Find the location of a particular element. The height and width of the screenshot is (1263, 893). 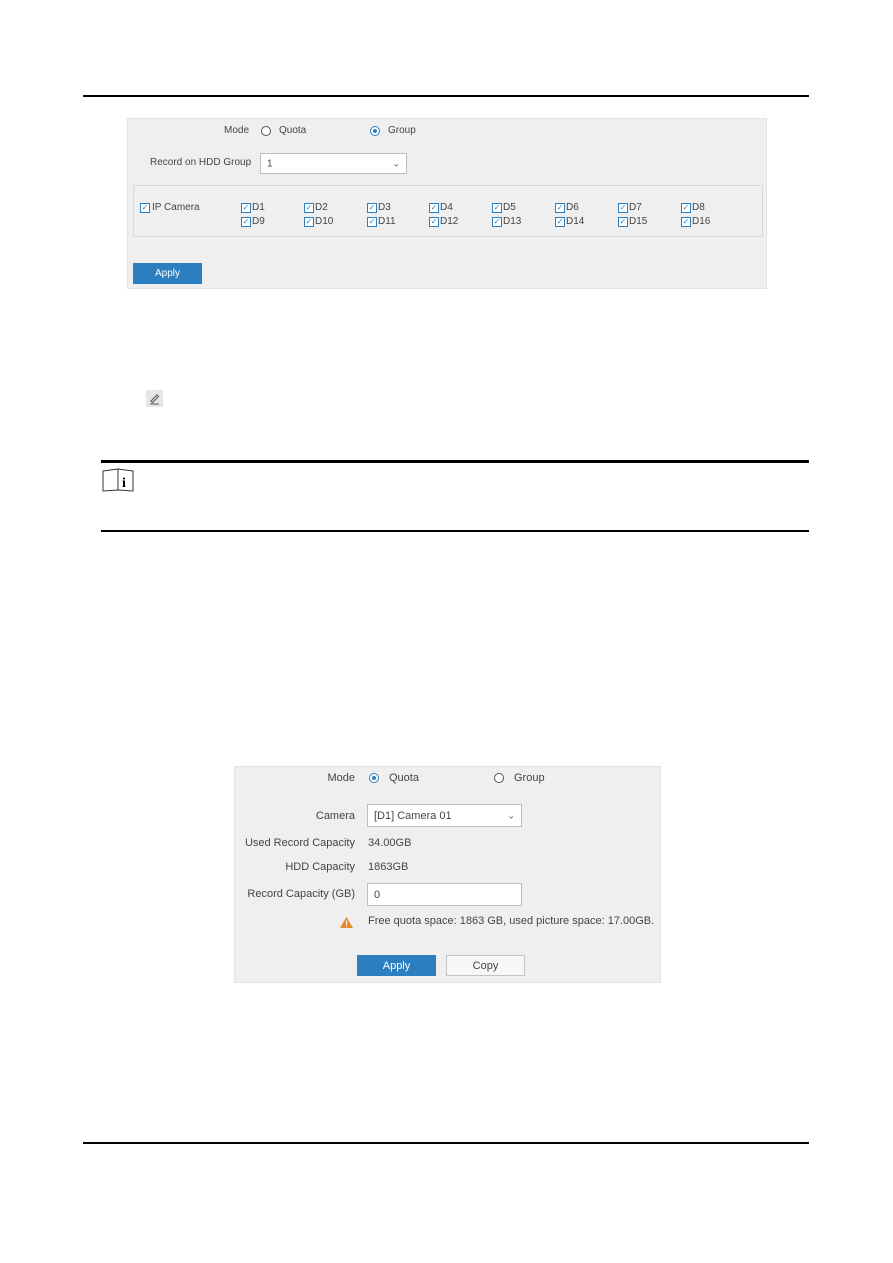

record-capacity-label: Record Capacity (GB) is located at coordinates (301, 894).